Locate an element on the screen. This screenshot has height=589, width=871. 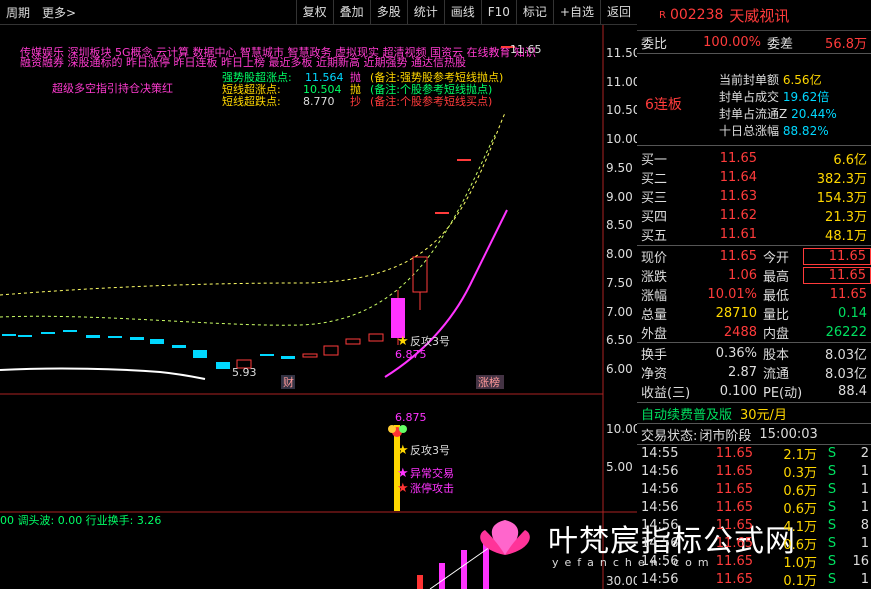
price-tick: 10.00 is located at coordinates (621, 139).